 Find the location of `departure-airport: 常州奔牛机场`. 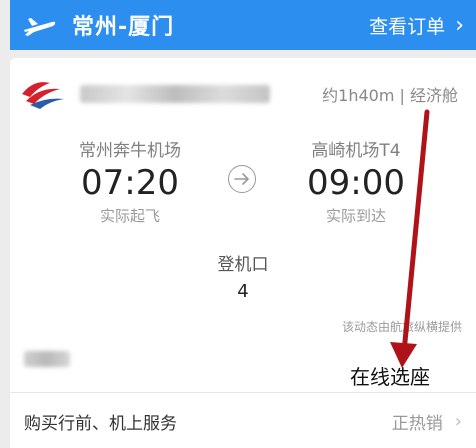

departure-airport: 常州奔牛机场 is located at coordinates (130, 151).